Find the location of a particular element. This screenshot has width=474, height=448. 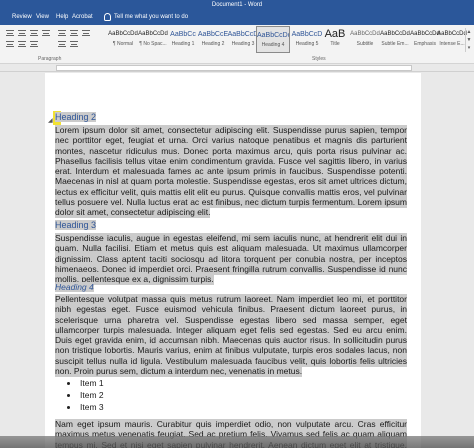

align-right-icon is located at coordinates (34, 33).